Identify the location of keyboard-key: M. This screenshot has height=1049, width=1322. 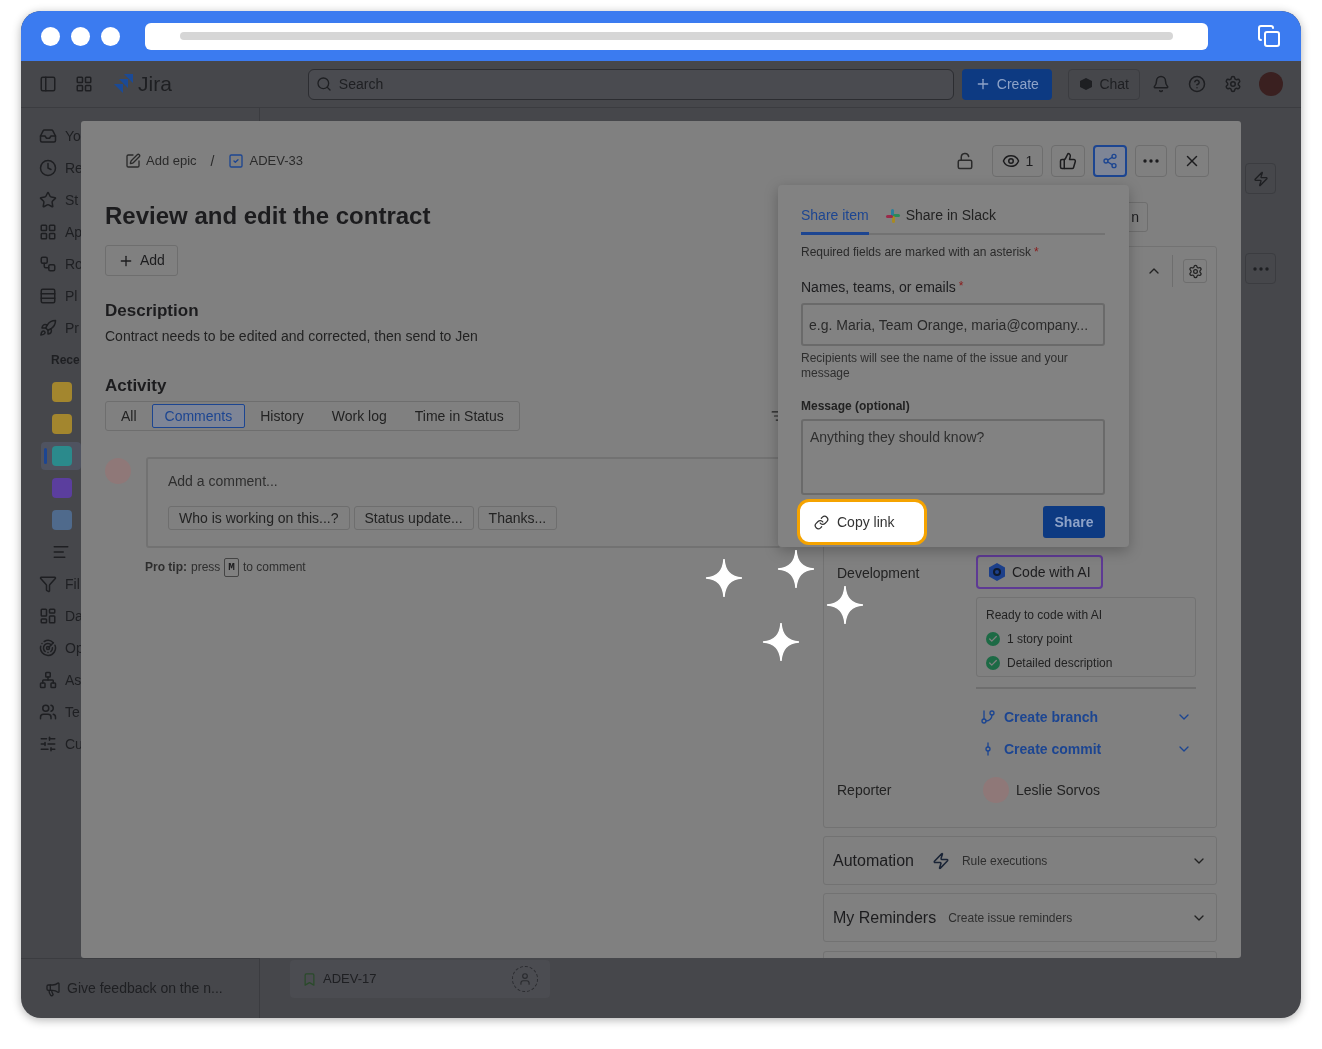
(231, 567).